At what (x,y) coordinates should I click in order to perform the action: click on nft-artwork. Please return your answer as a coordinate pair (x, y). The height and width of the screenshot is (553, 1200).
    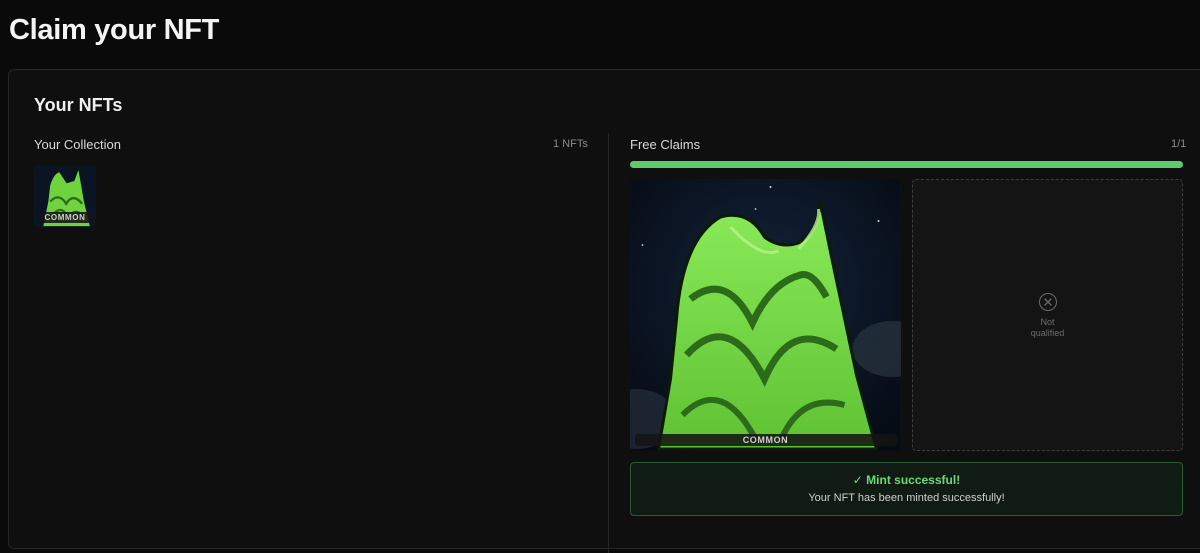
    Looking at the image, I should click on (765, 315).